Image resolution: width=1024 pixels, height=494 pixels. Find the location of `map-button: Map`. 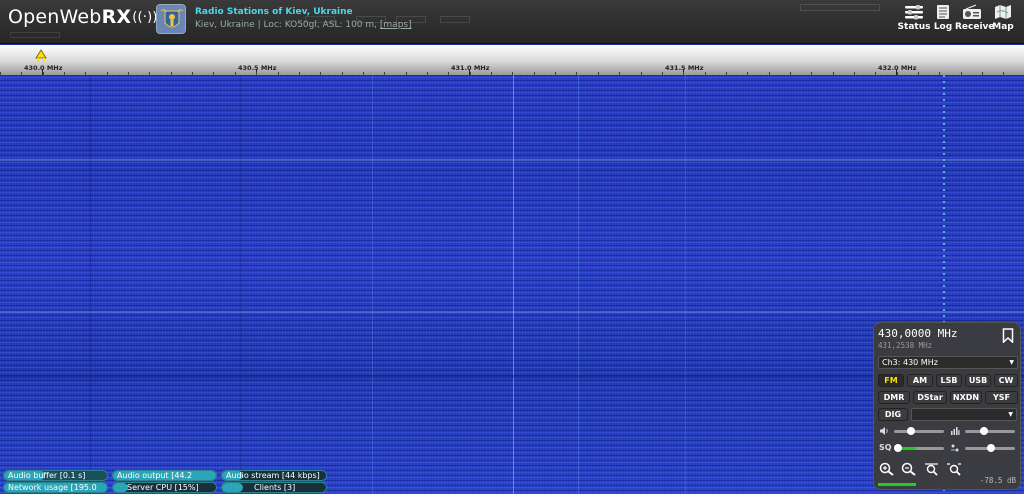

map-button: Map is located at coordinates (1003, 18).